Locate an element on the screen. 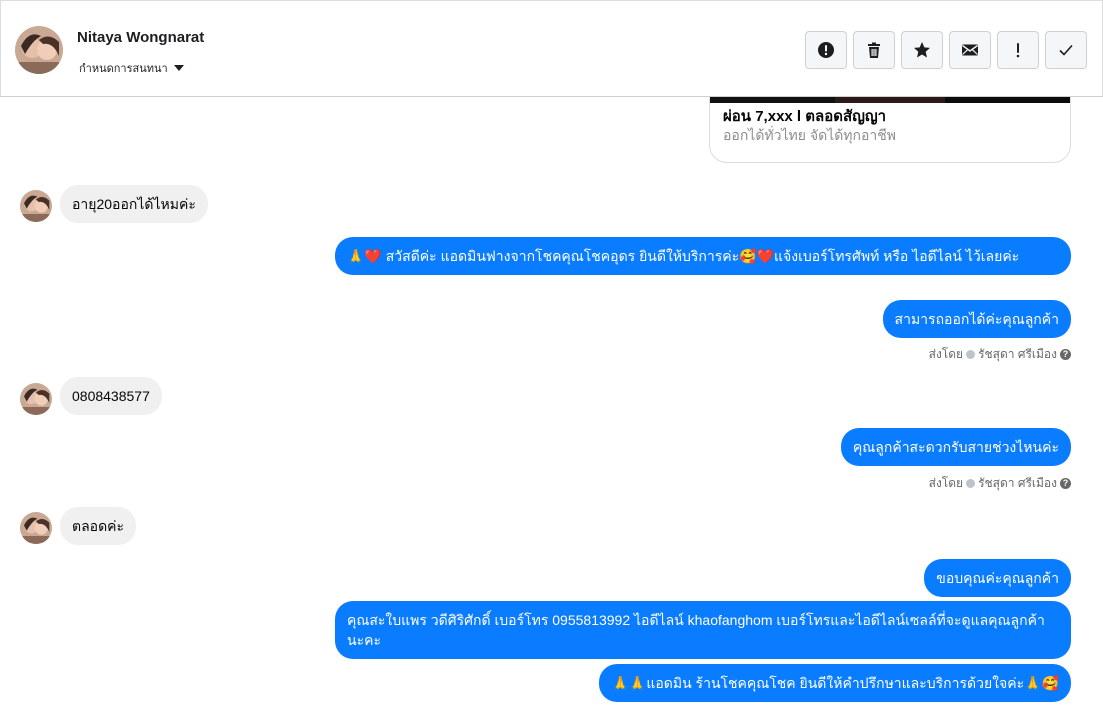 The height and width of the screenshot is (708, 1103). follow-up-button is located at coordinates (1018, 50).